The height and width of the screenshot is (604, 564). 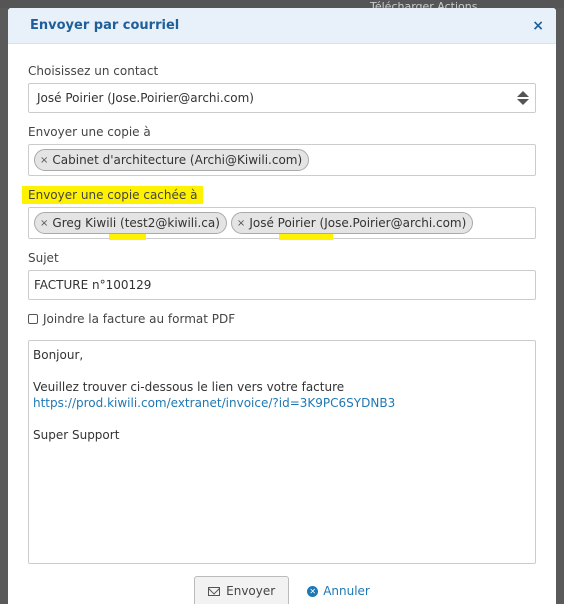 I want to click on bcc-tag: × Greg Kiwili (test2@kiwili.ca), so click(x=130, y=223).